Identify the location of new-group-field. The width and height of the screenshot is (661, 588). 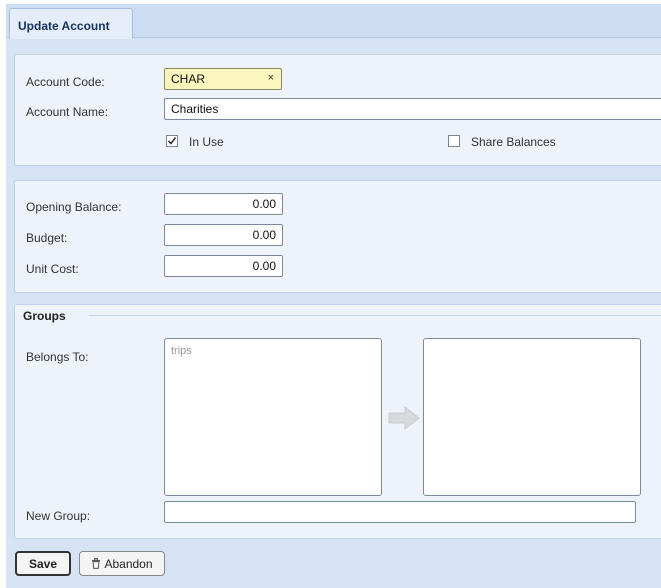
(400, 512).